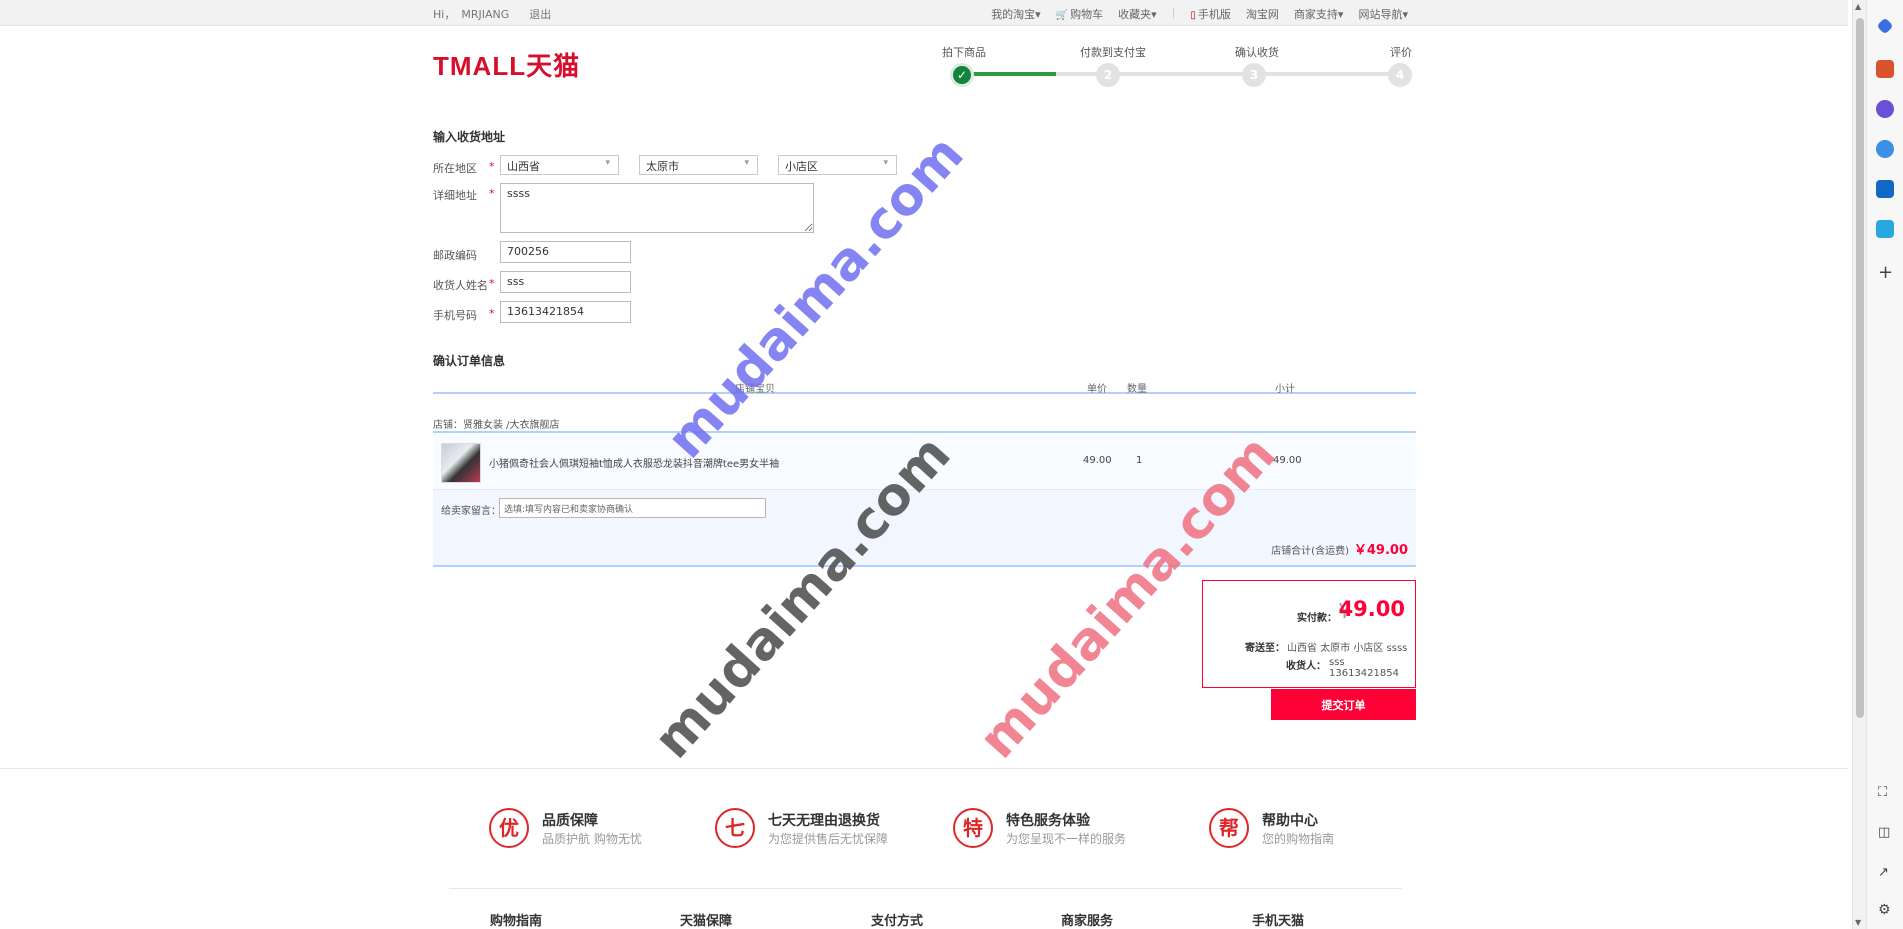 The height and width of the screenshot is (929, 1903). I want to click on order-progress-steps: 拍下商品 付款到支付宝 确认收货 评价 ✓ 2 3 4, so click(1179, 69).